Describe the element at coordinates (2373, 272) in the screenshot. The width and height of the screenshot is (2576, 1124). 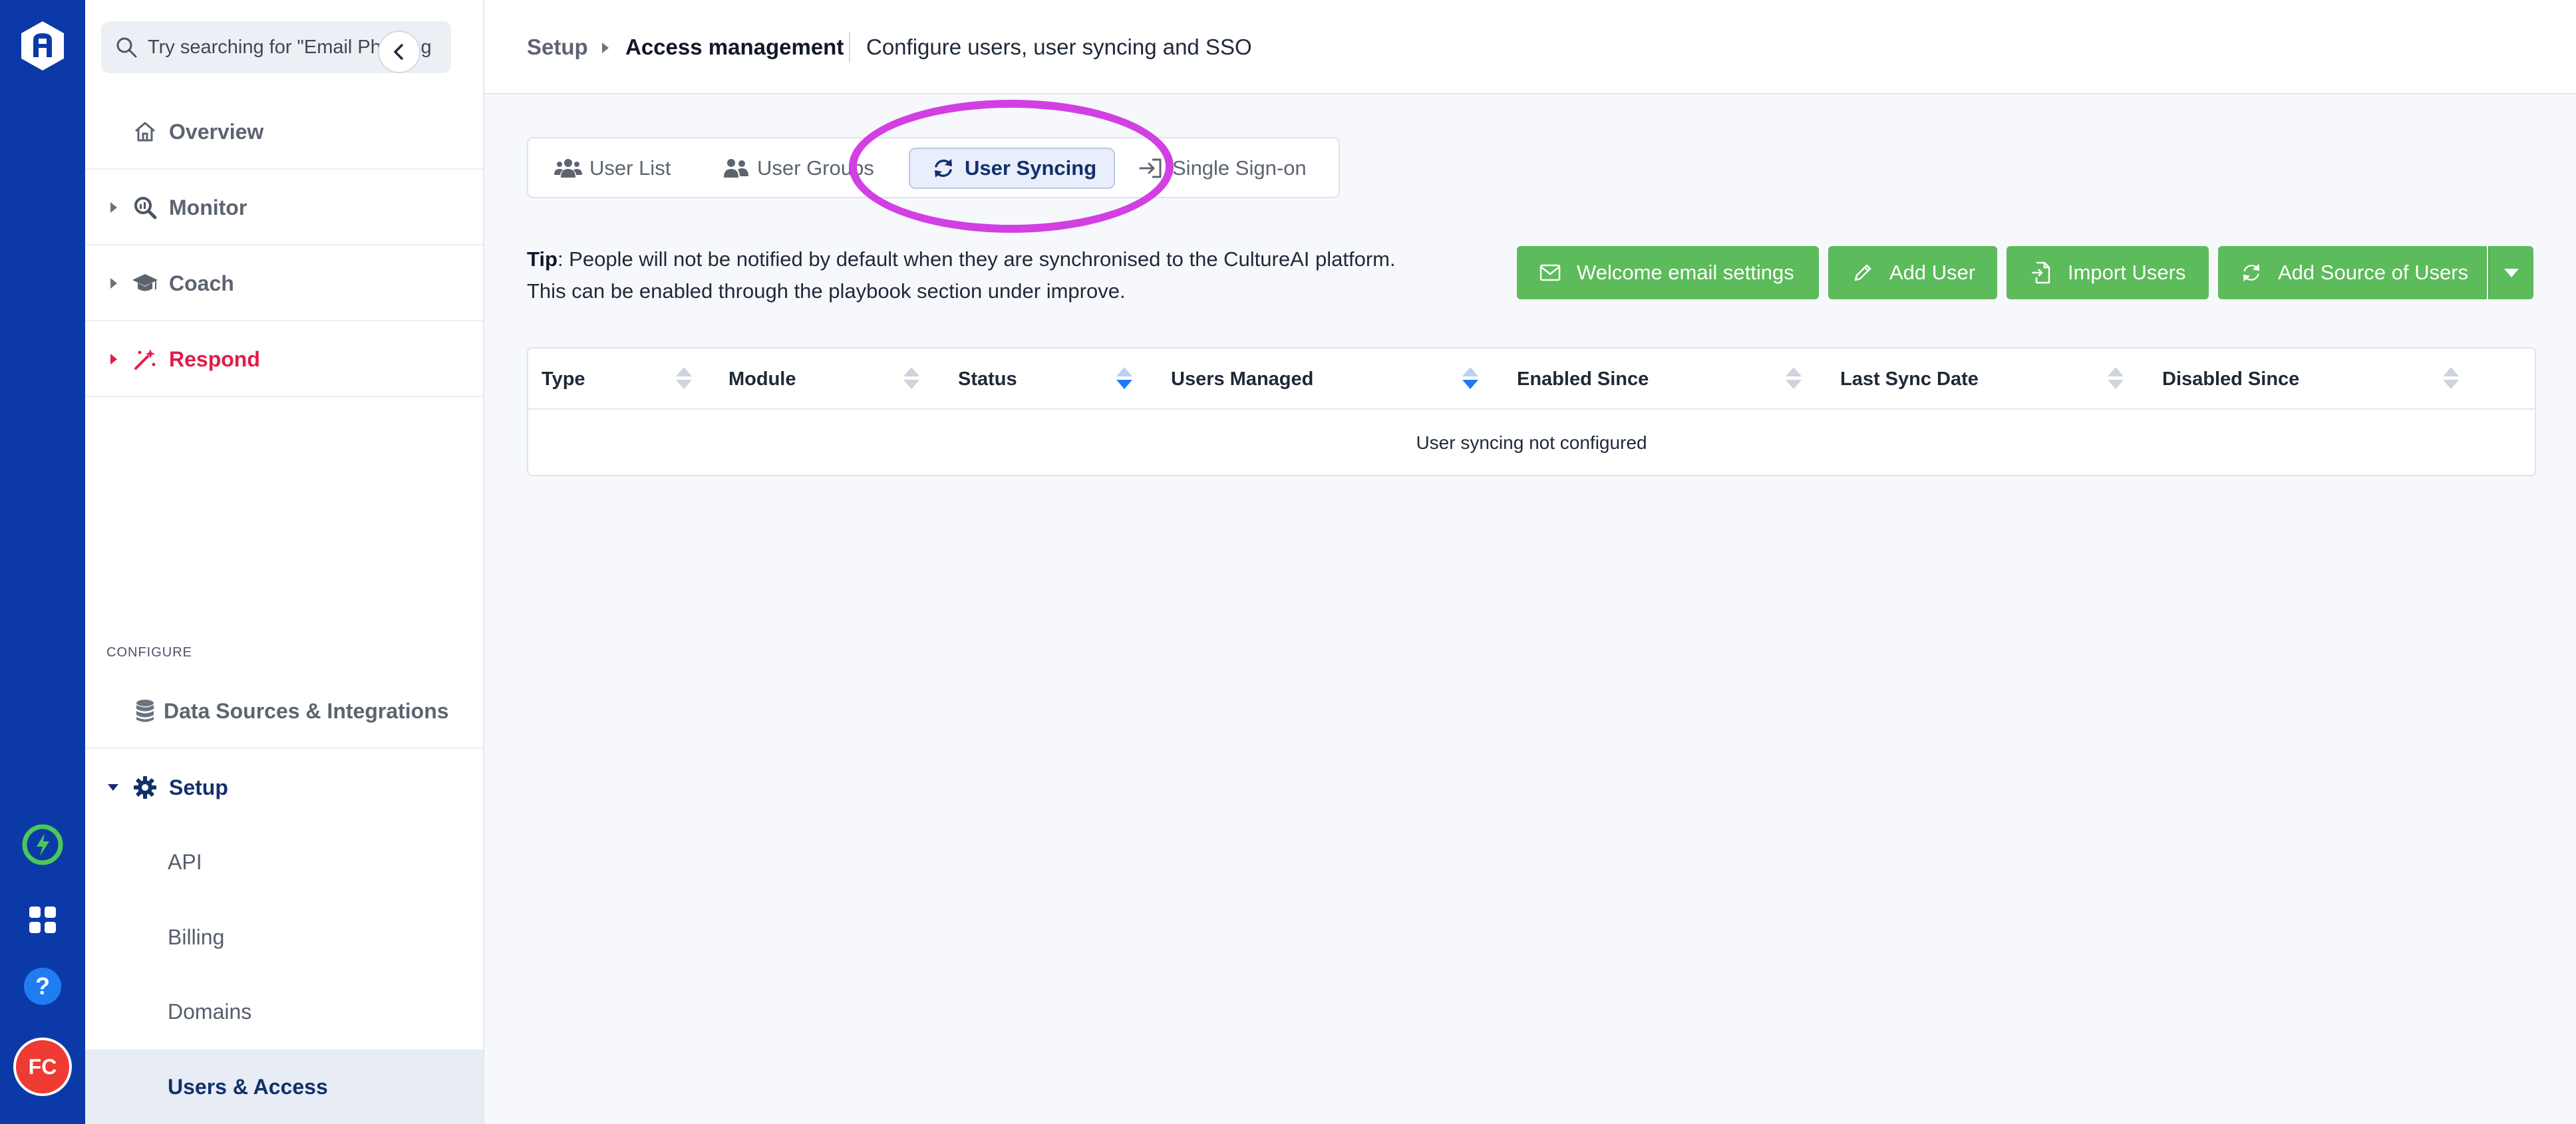
I see `button-label: Add Source of Users` at that location.